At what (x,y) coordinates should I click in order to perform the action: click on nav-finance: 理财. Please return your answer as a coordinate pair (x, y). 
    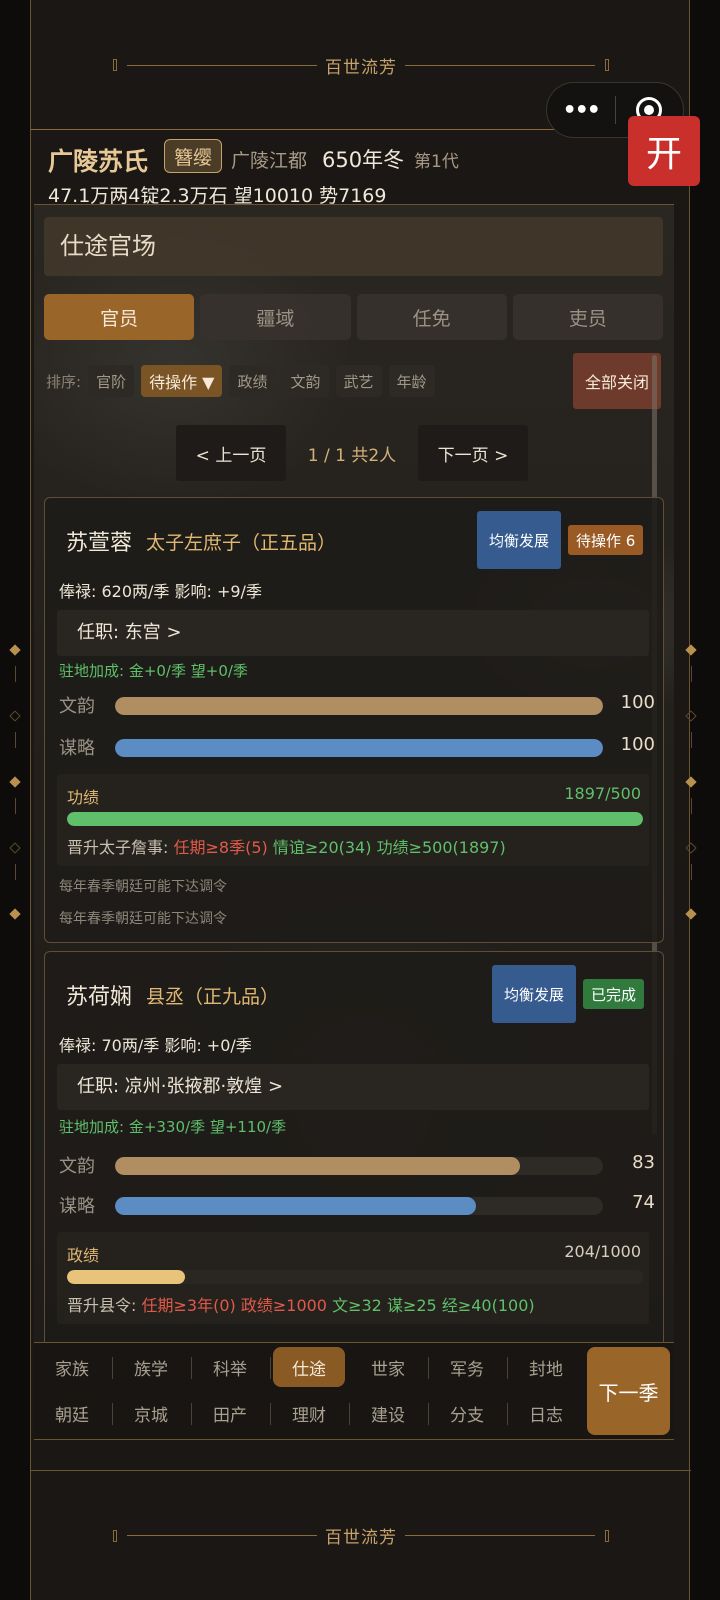
    Looking at the image, I should click on (309, 1413).